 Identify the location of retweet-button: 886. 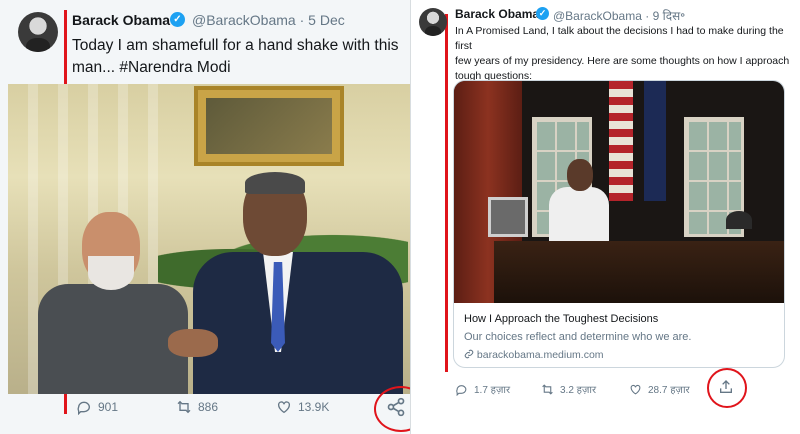
(226, 407).